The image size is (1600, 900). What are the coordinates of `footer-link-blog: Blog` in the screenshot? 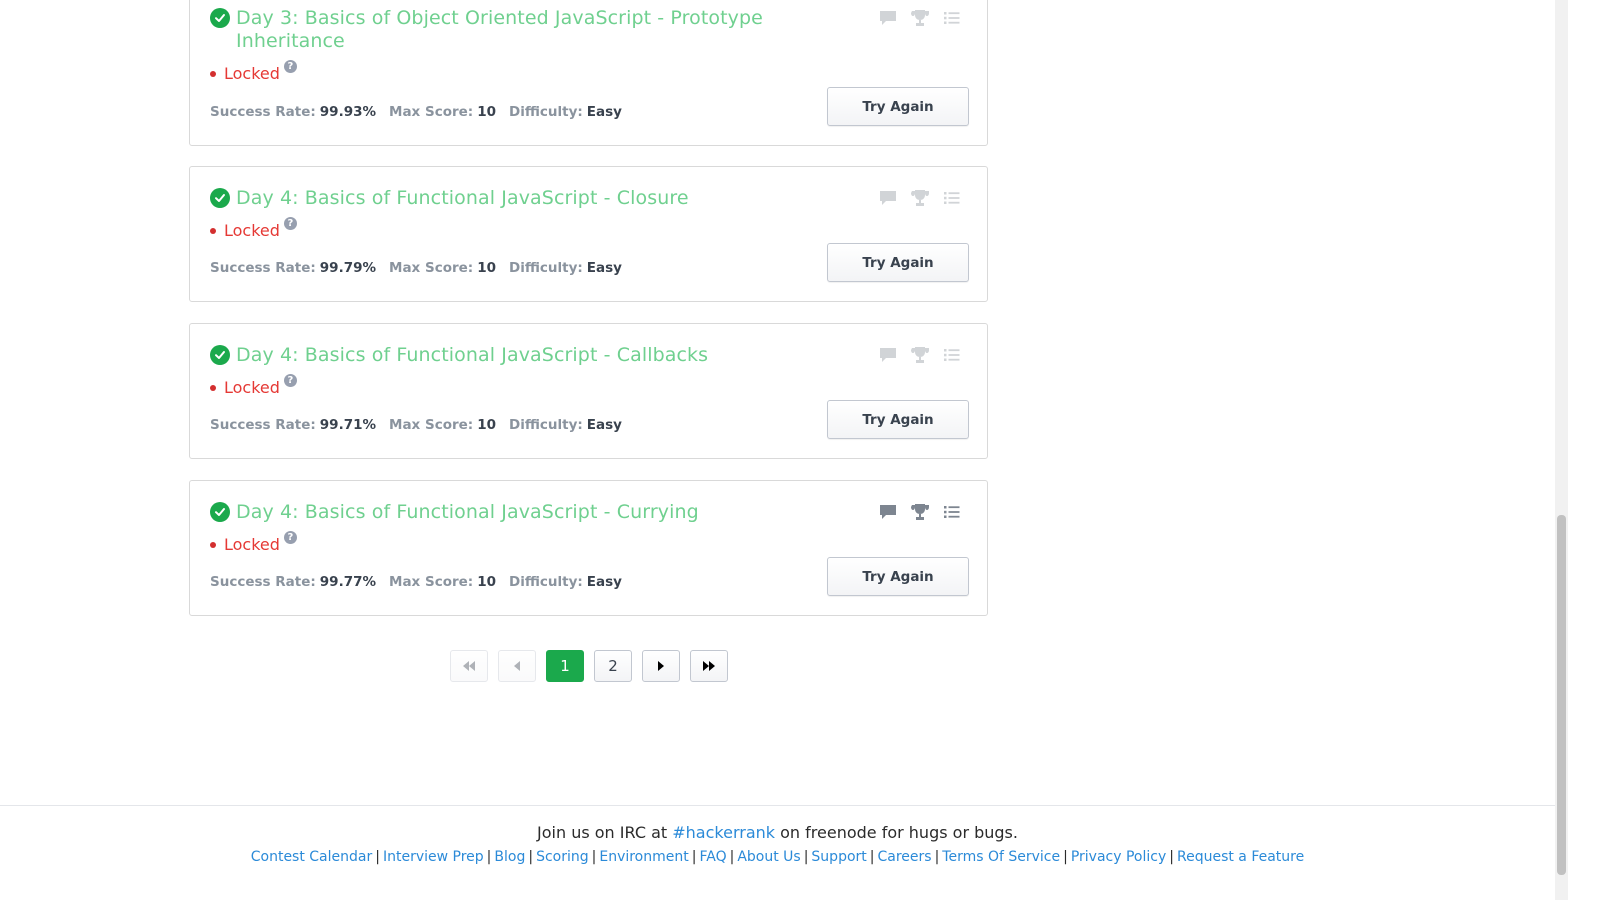 It's located at (509, 857).